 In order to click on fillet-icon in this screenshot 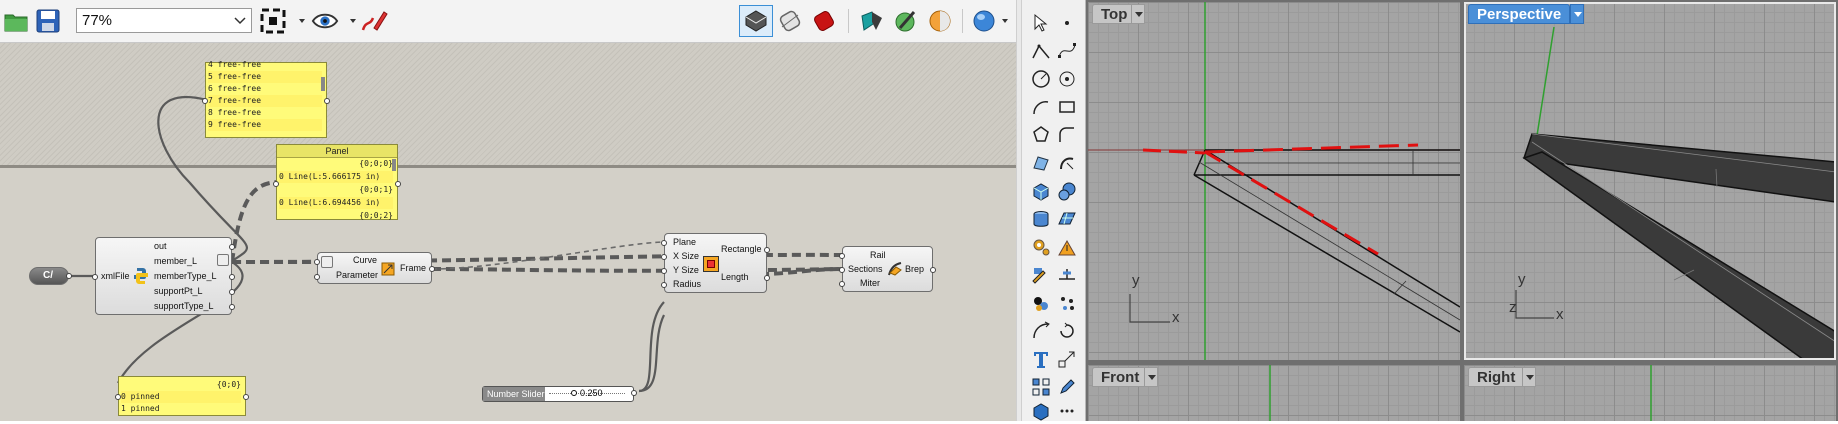, I will do `click(1067, 135)`.